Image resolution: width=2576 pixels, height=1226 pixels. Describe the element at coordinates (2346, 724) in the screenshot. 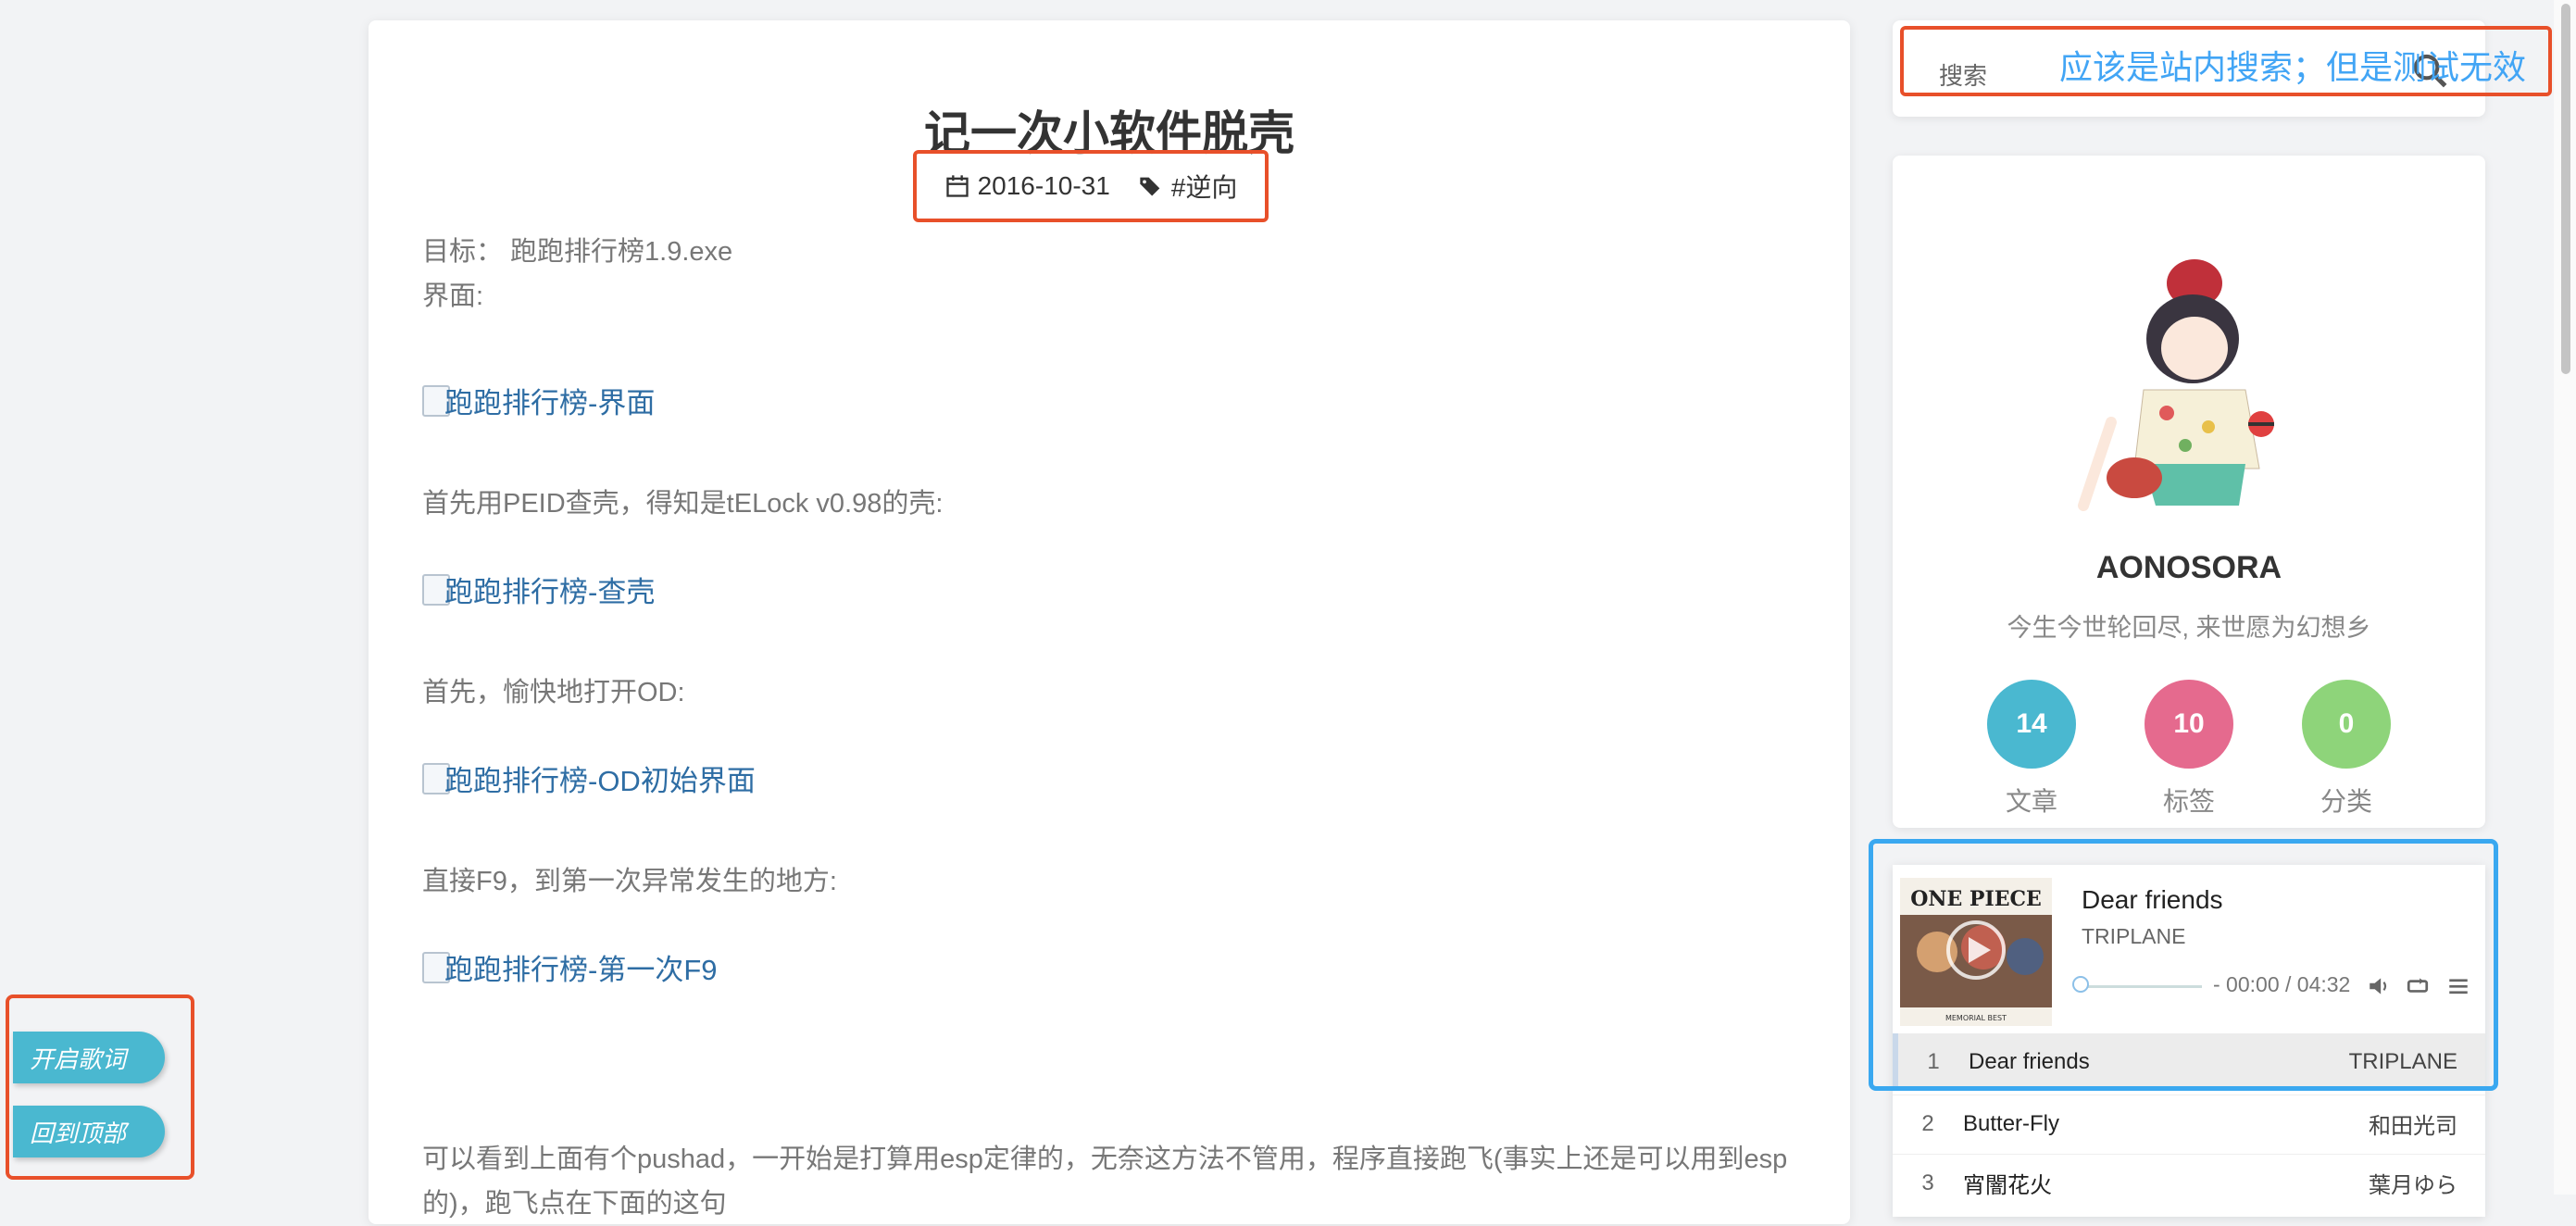

I see `stat-categories-count: 0` at that location.